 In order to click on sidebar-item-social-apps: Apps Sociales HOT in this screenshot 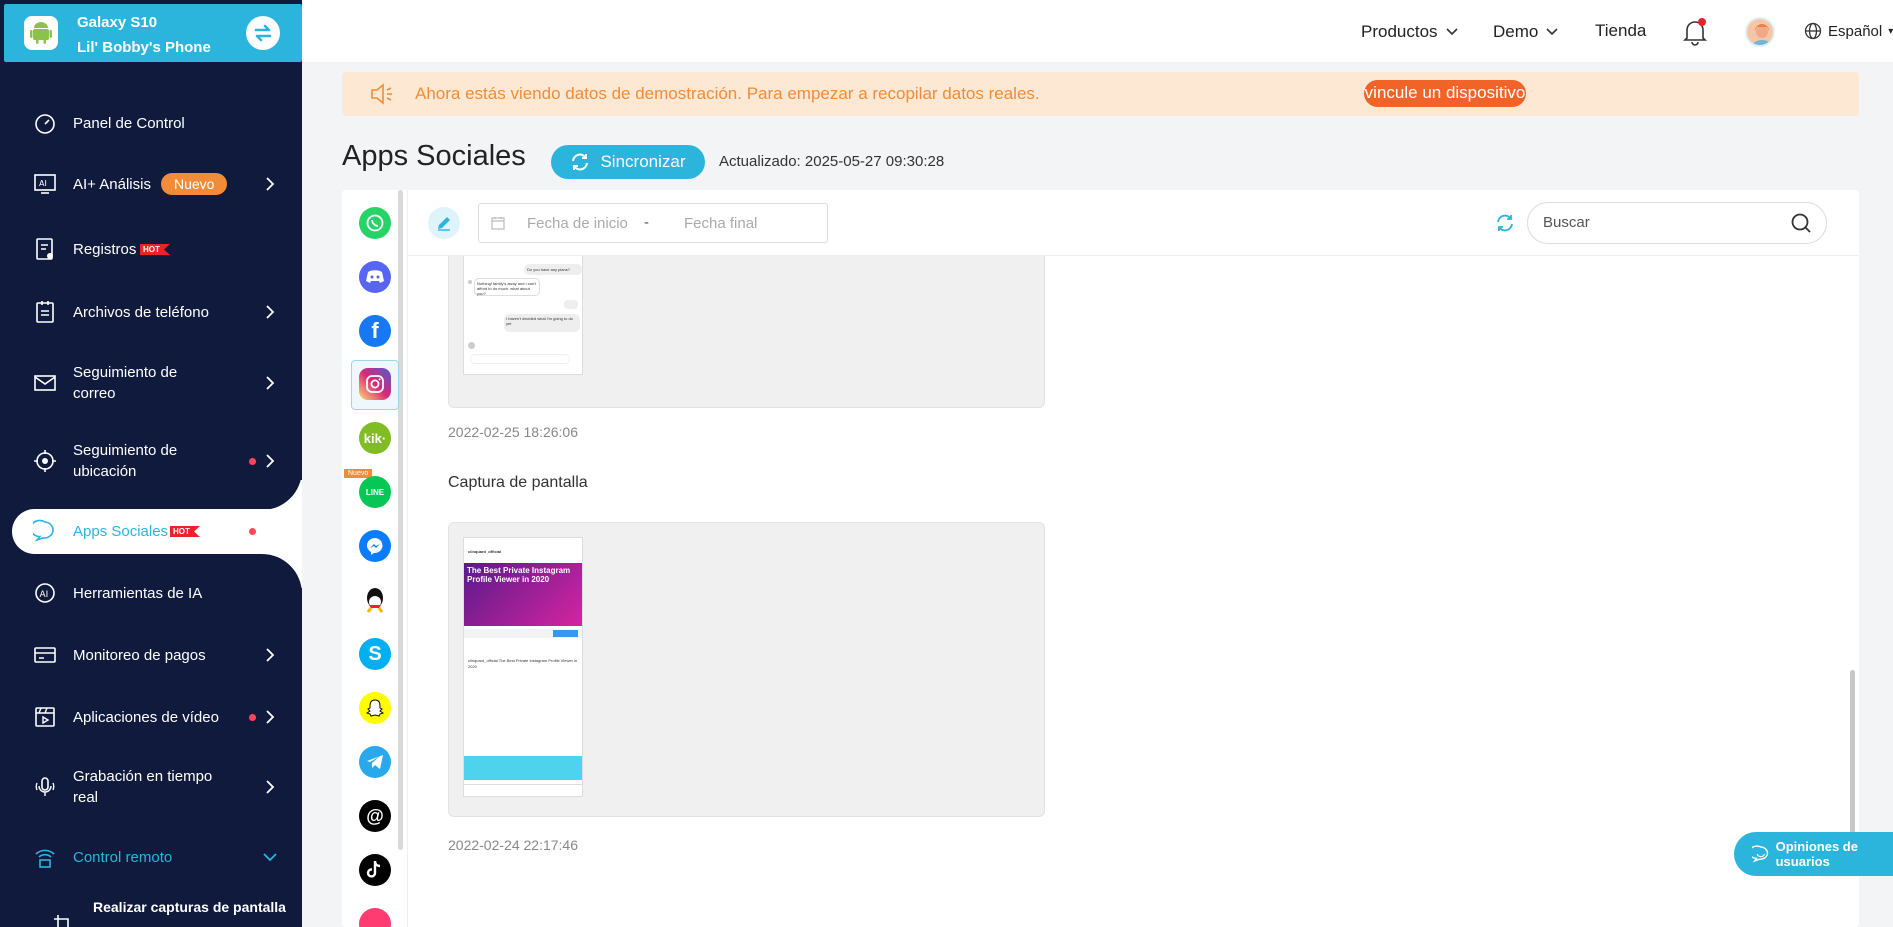, I will do `click(151, 531)`.